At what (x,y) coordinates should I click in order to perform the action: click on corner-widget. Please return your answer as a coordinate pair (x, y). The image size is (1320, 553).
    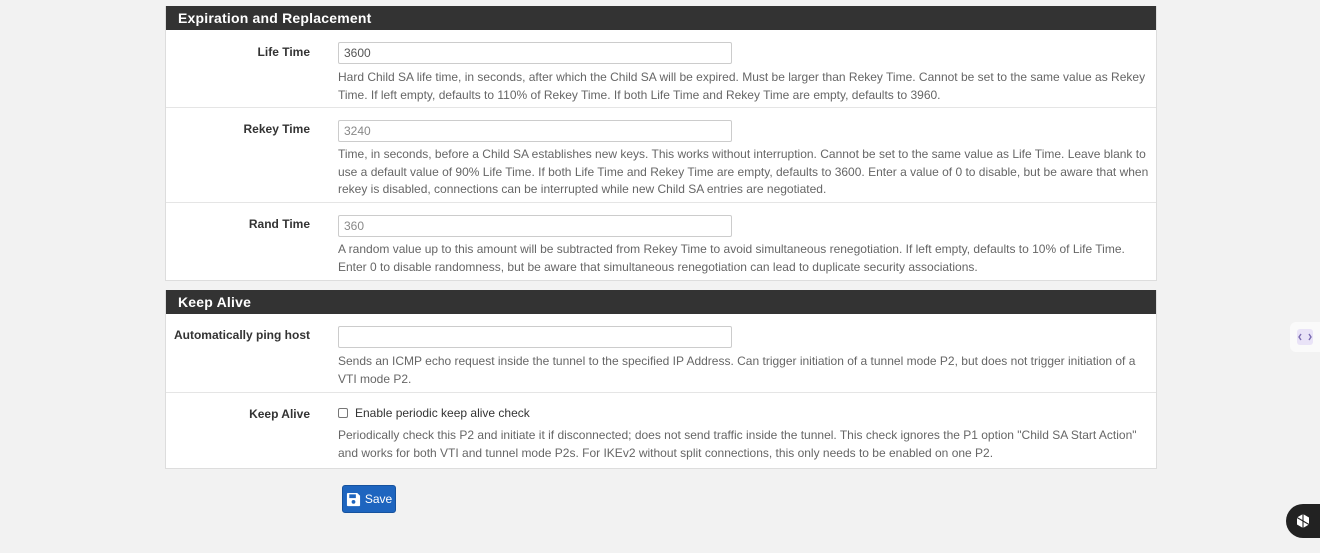
    Looking at the image, I should click on (1303, 521).